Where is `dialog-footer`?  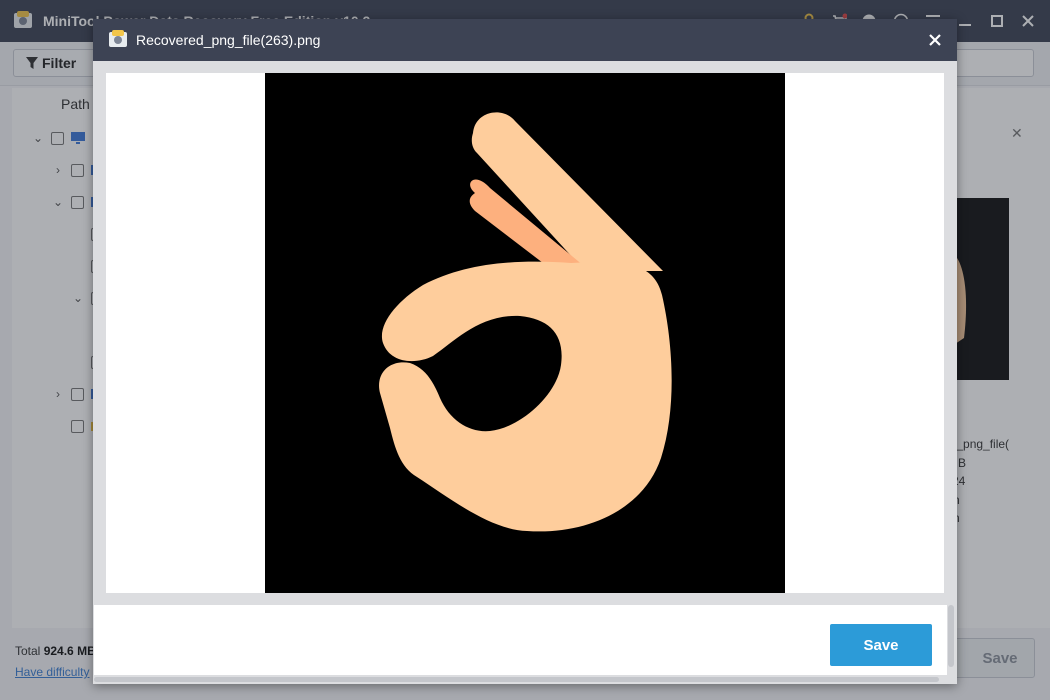
dialog-footer is located at coordinates (520, 640).